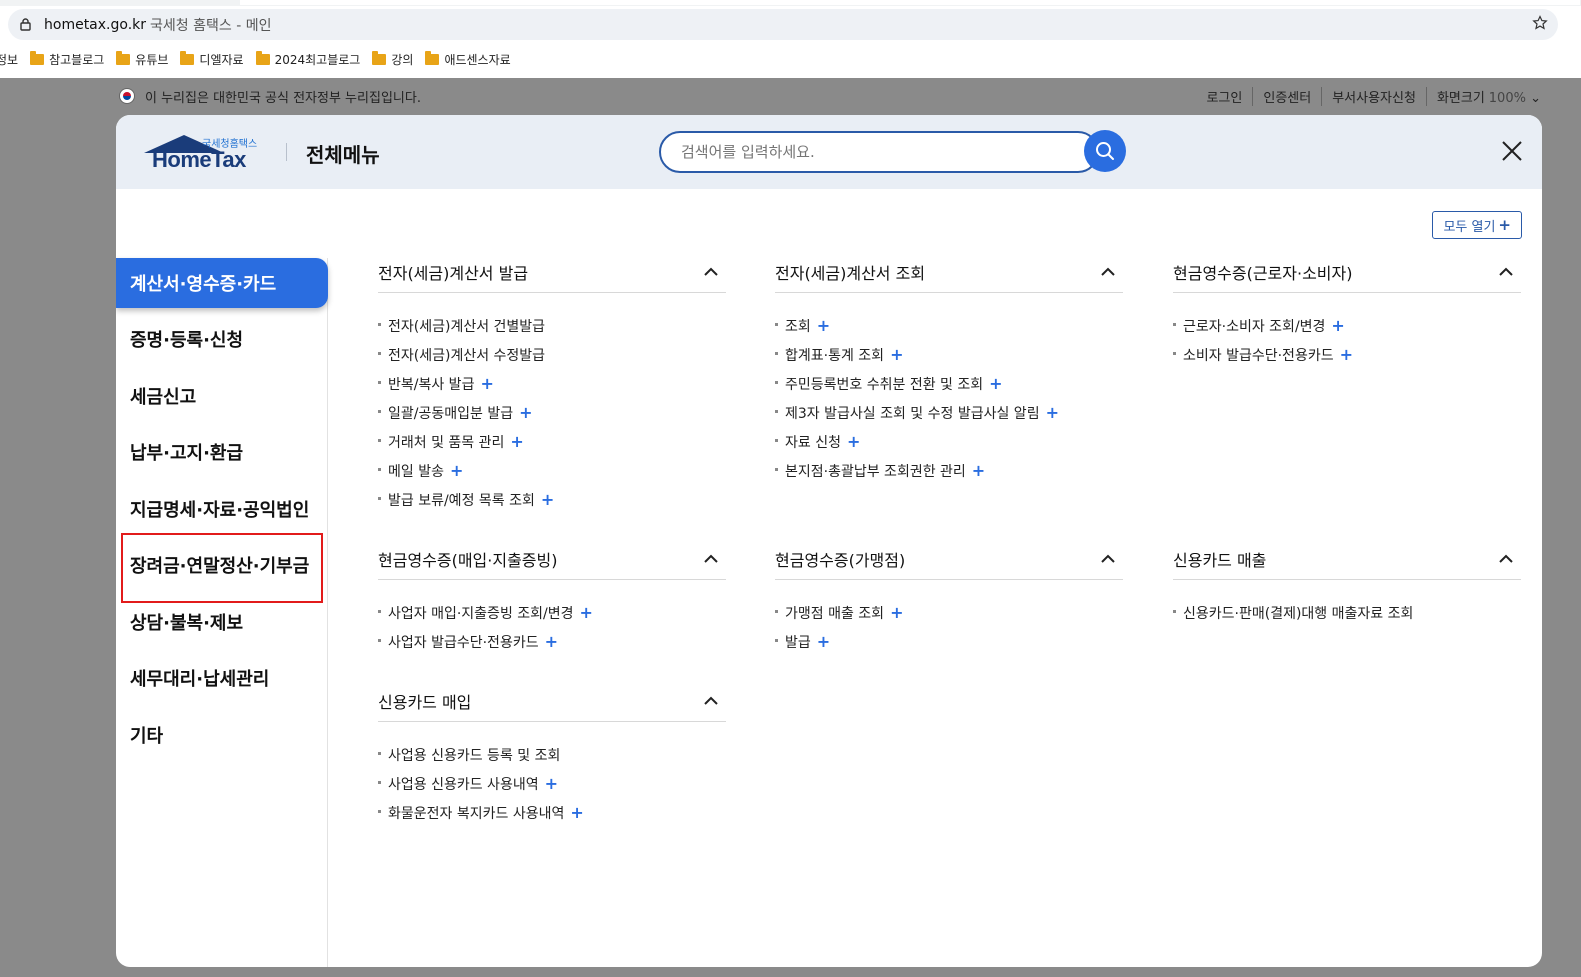  I want to click on bookmark-folder: 강의, so click(392, 59).